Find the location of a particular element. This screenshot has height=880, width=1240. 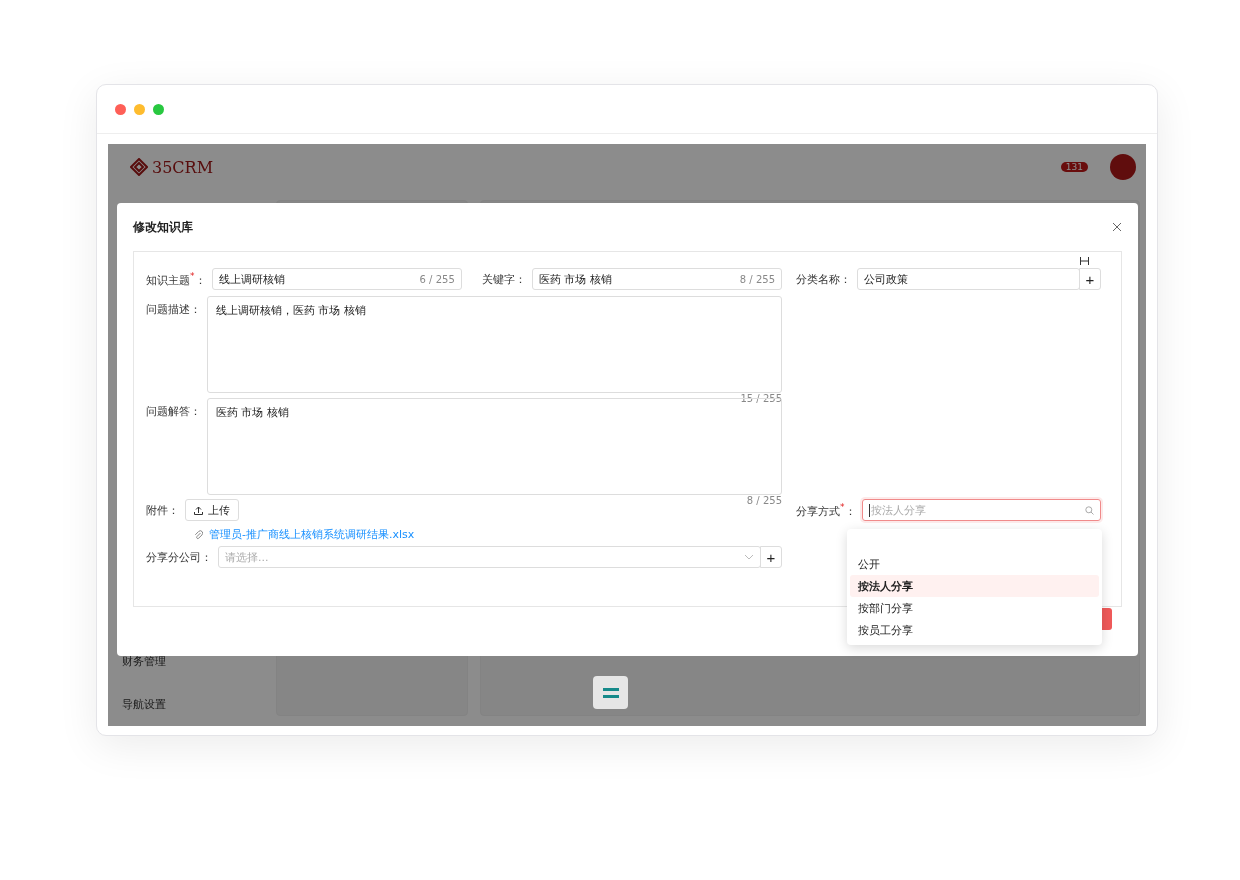

field-label: 分享方式$^{*}$： is located at coordinates (826, 510).